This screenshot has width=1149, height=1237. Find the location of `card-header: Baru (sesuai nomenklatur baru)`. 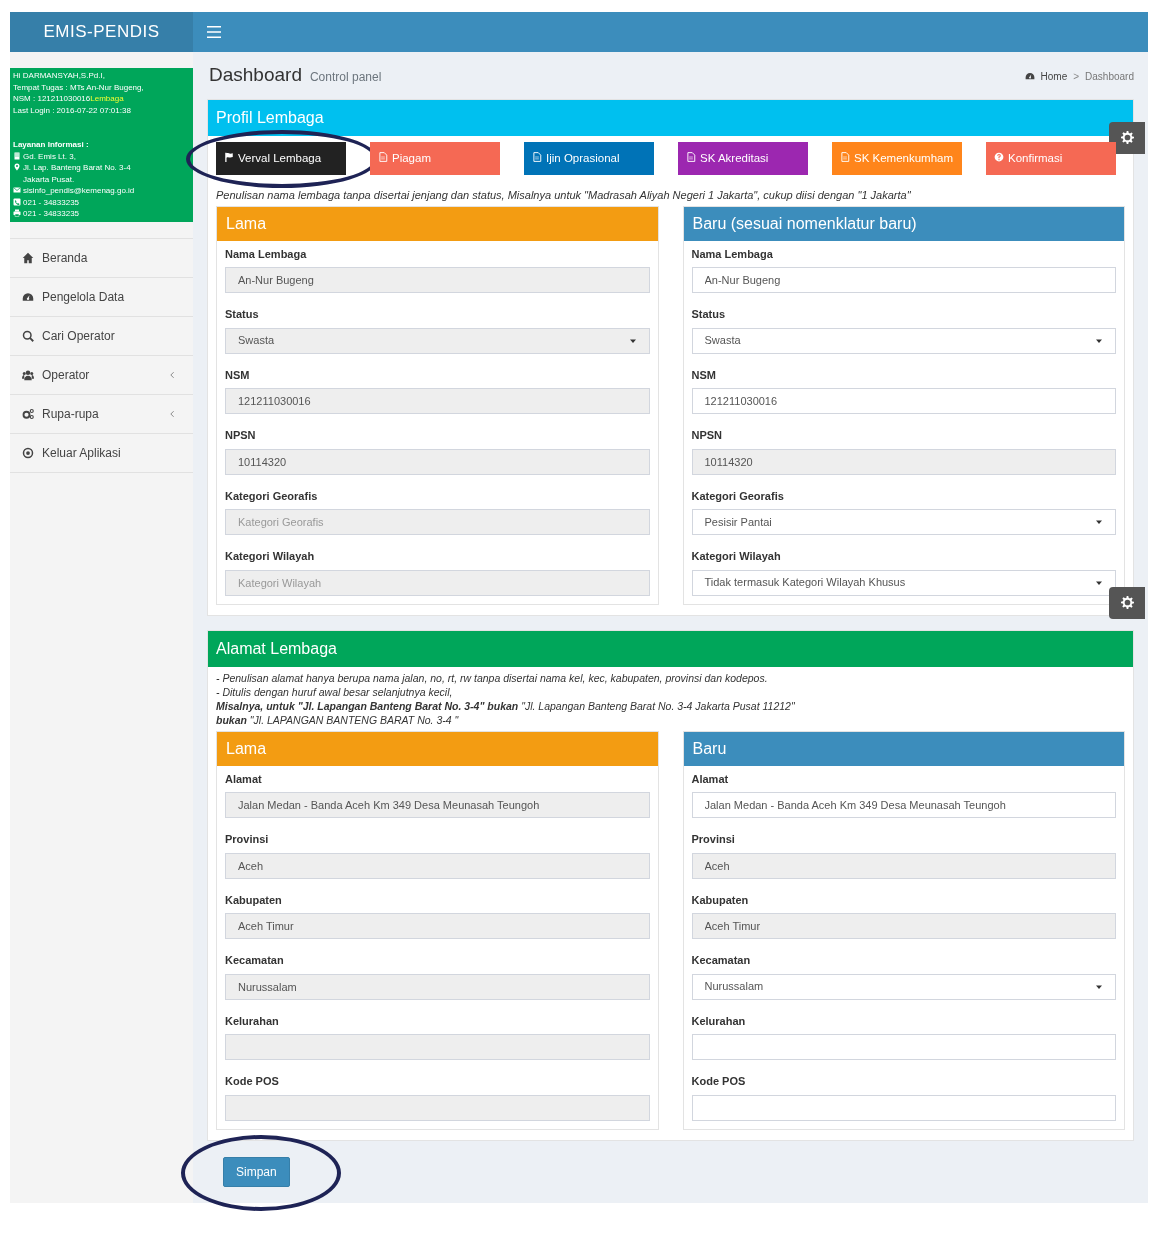

card-header: Baru (sesuai nomenklatur baru) is located at coordinates (903, 223).